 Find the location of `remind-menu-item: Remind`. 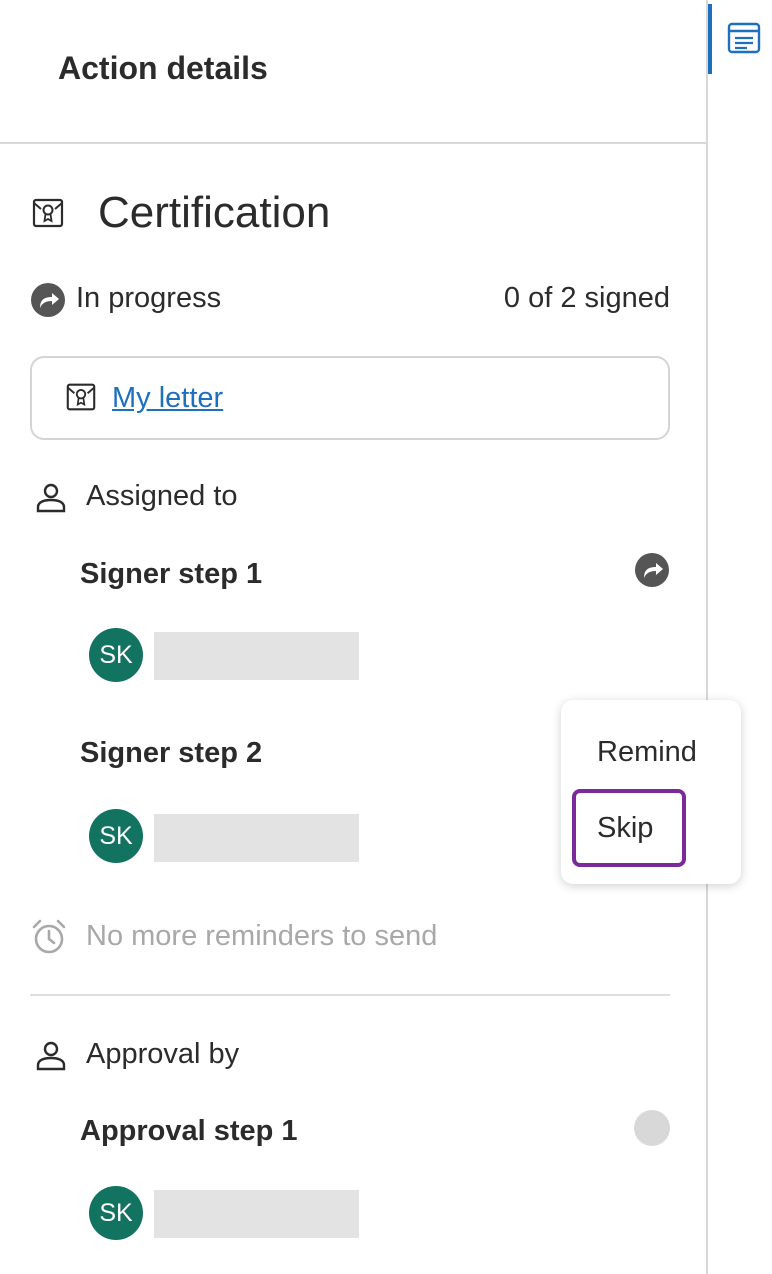

remind-menu-item: Remind is located at coordinates (647, 752).